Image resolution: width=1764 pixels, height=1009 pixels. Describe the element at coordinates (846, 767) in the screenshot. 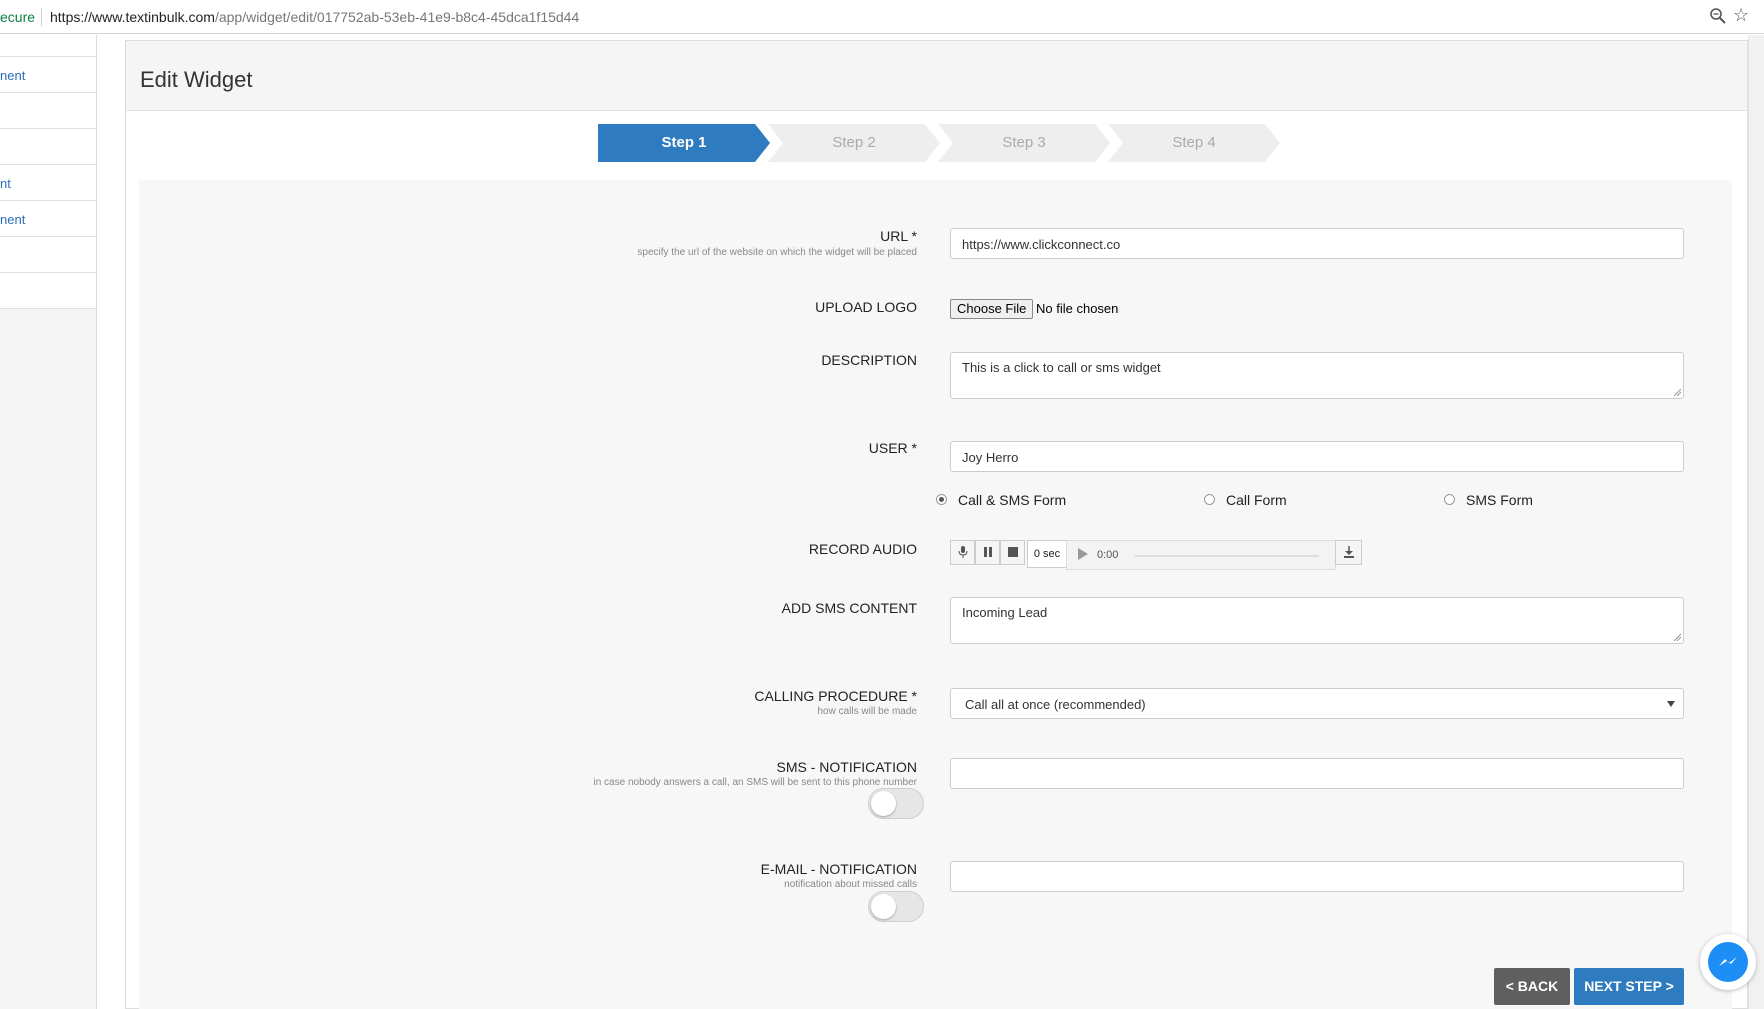

I see `sms-notification-label: SMS - NOTIFICATION` at that location.